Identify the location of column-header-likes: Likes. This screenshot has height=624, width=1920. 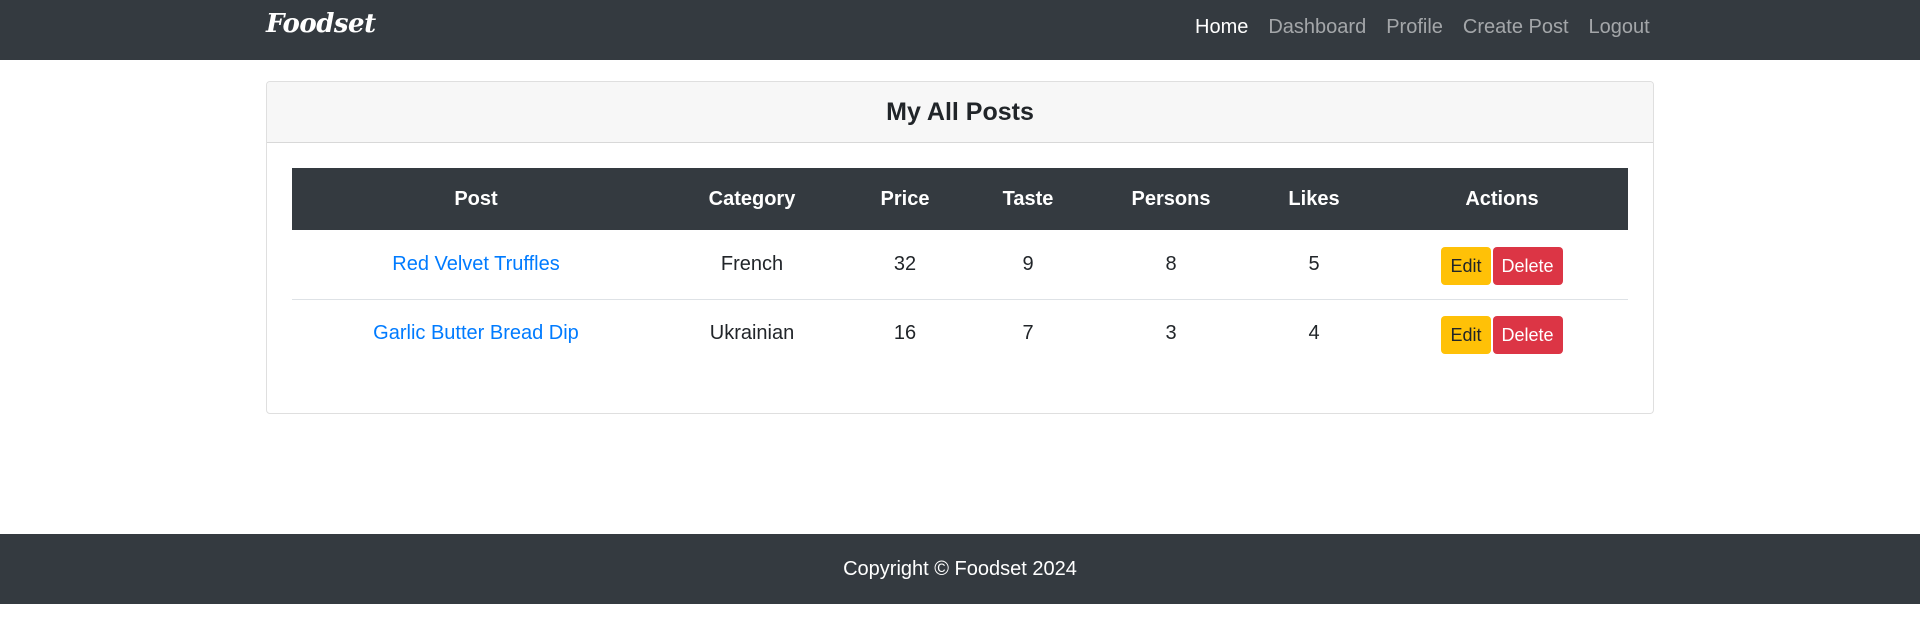
(1314, 198).